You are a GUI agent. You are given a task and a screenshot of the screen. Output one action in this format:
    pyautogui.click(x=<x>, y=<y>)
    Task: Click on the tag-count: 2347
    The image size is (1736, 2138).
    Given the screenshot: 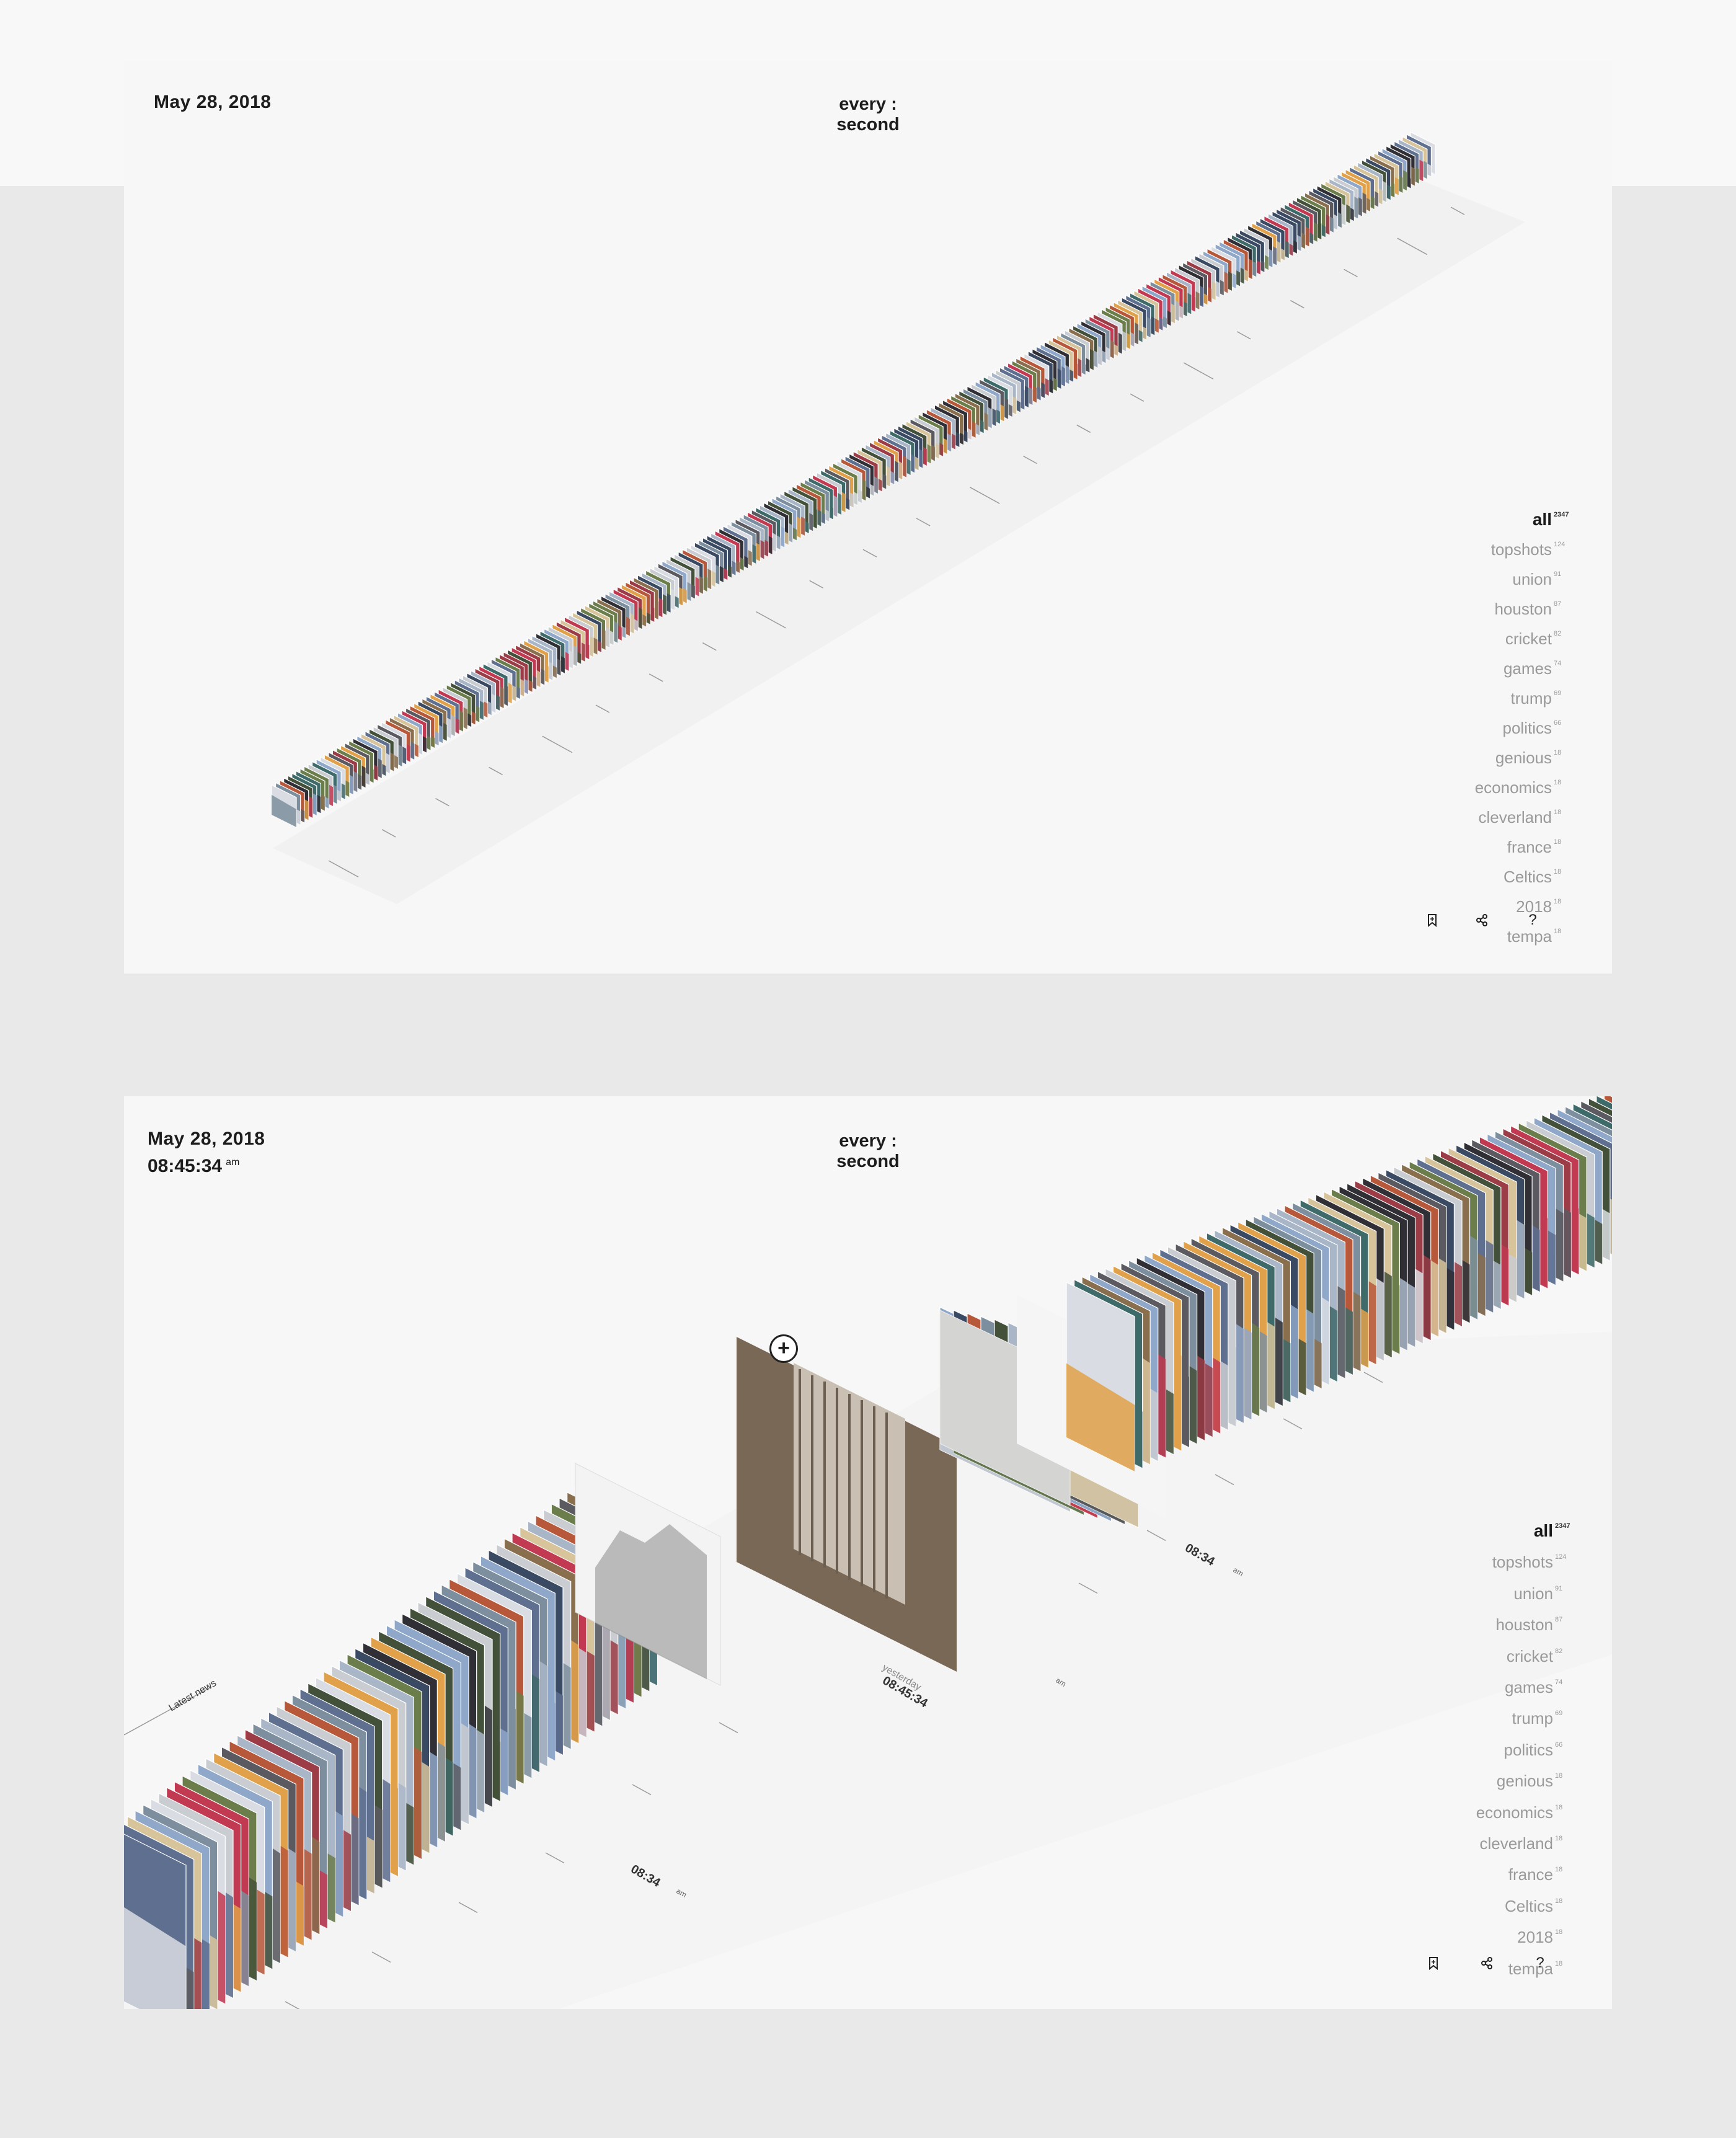 What is the action you would take?
    pyautogui.click(x=1562, y=1526)
    